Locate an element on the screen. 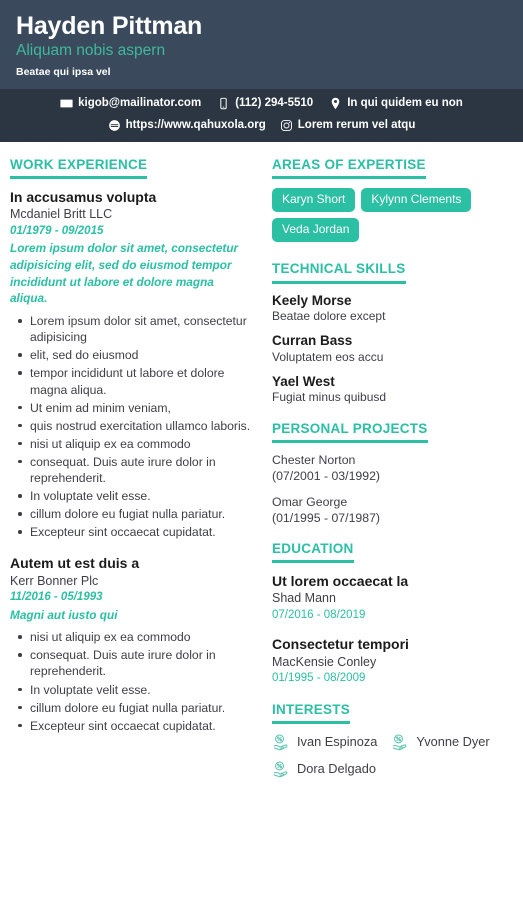  job-title: In accusamus volupta is located at coordinates (83, 197).